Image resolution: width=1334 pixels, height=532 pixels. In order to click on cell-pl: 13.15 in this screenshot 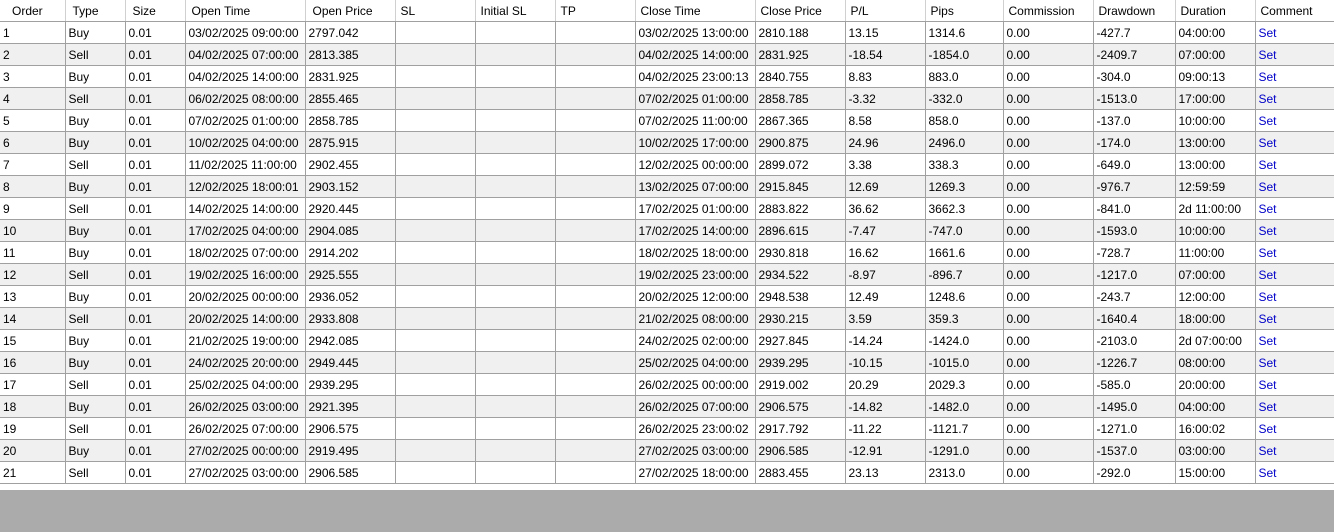, I will do `click(885, 32)`.